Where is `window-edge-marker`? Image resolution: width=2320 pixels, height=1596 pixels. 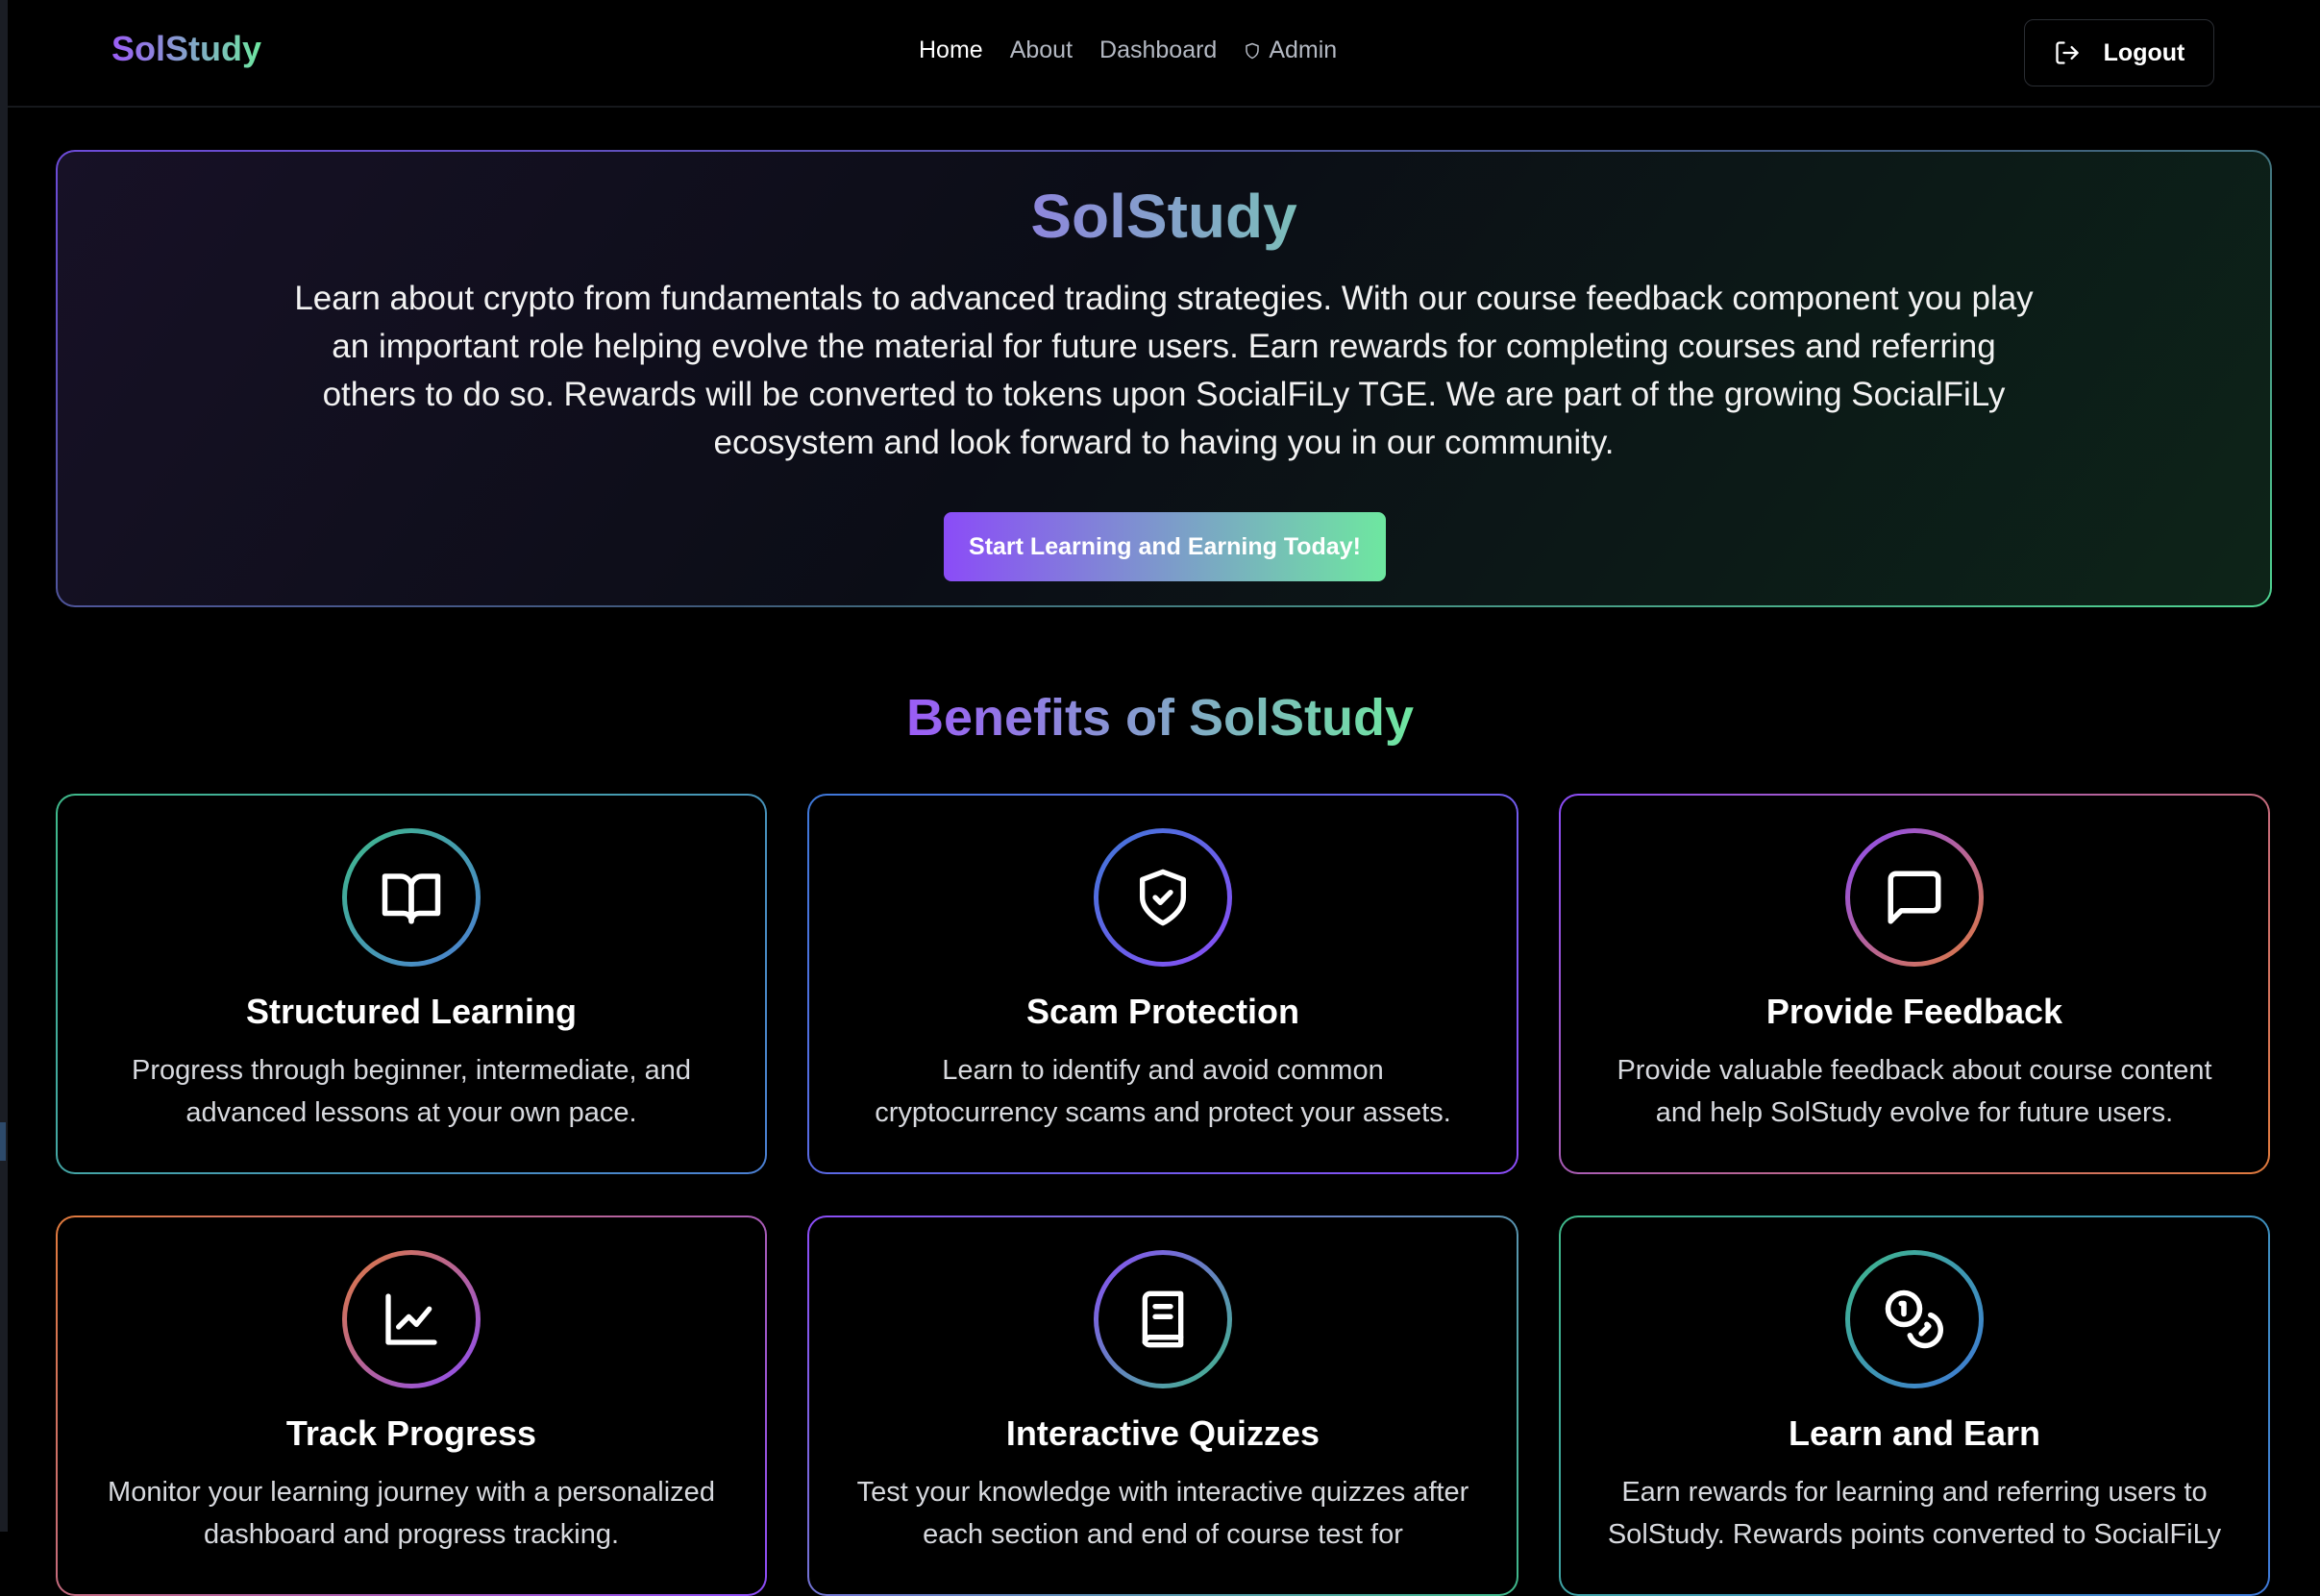
window-edge-marker is located at coordinates (3, 1141).